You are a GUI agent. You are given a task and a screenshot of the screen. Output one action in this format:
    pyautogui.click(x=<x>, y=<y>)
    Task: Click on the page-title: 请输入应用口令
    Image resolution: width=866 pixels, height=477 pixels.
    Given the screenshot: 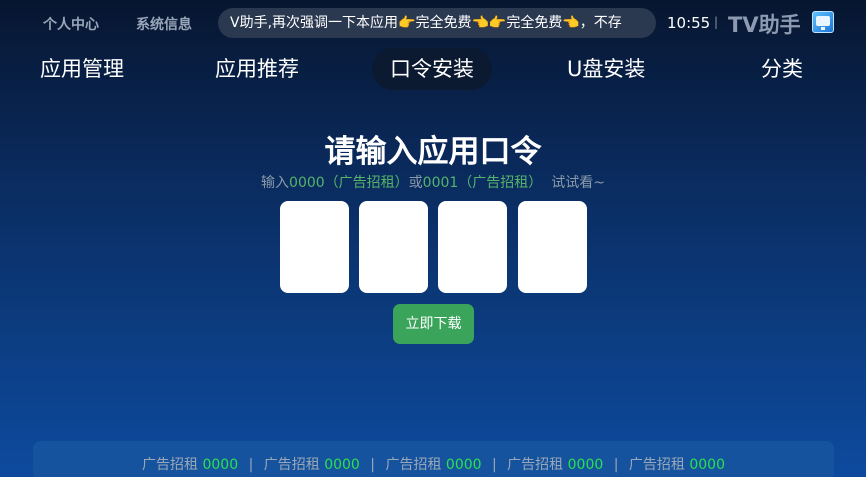 What is the action you would take?
    pyautogui.click(x=433, y=152)
    